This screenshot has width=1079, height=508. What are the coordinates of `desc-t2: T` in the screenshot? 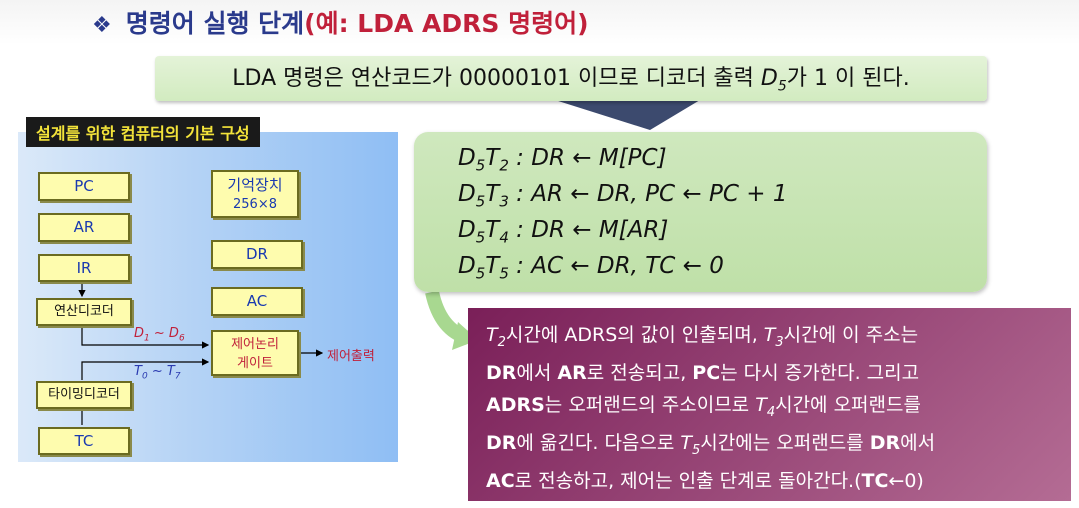 It's located at (492, 335).